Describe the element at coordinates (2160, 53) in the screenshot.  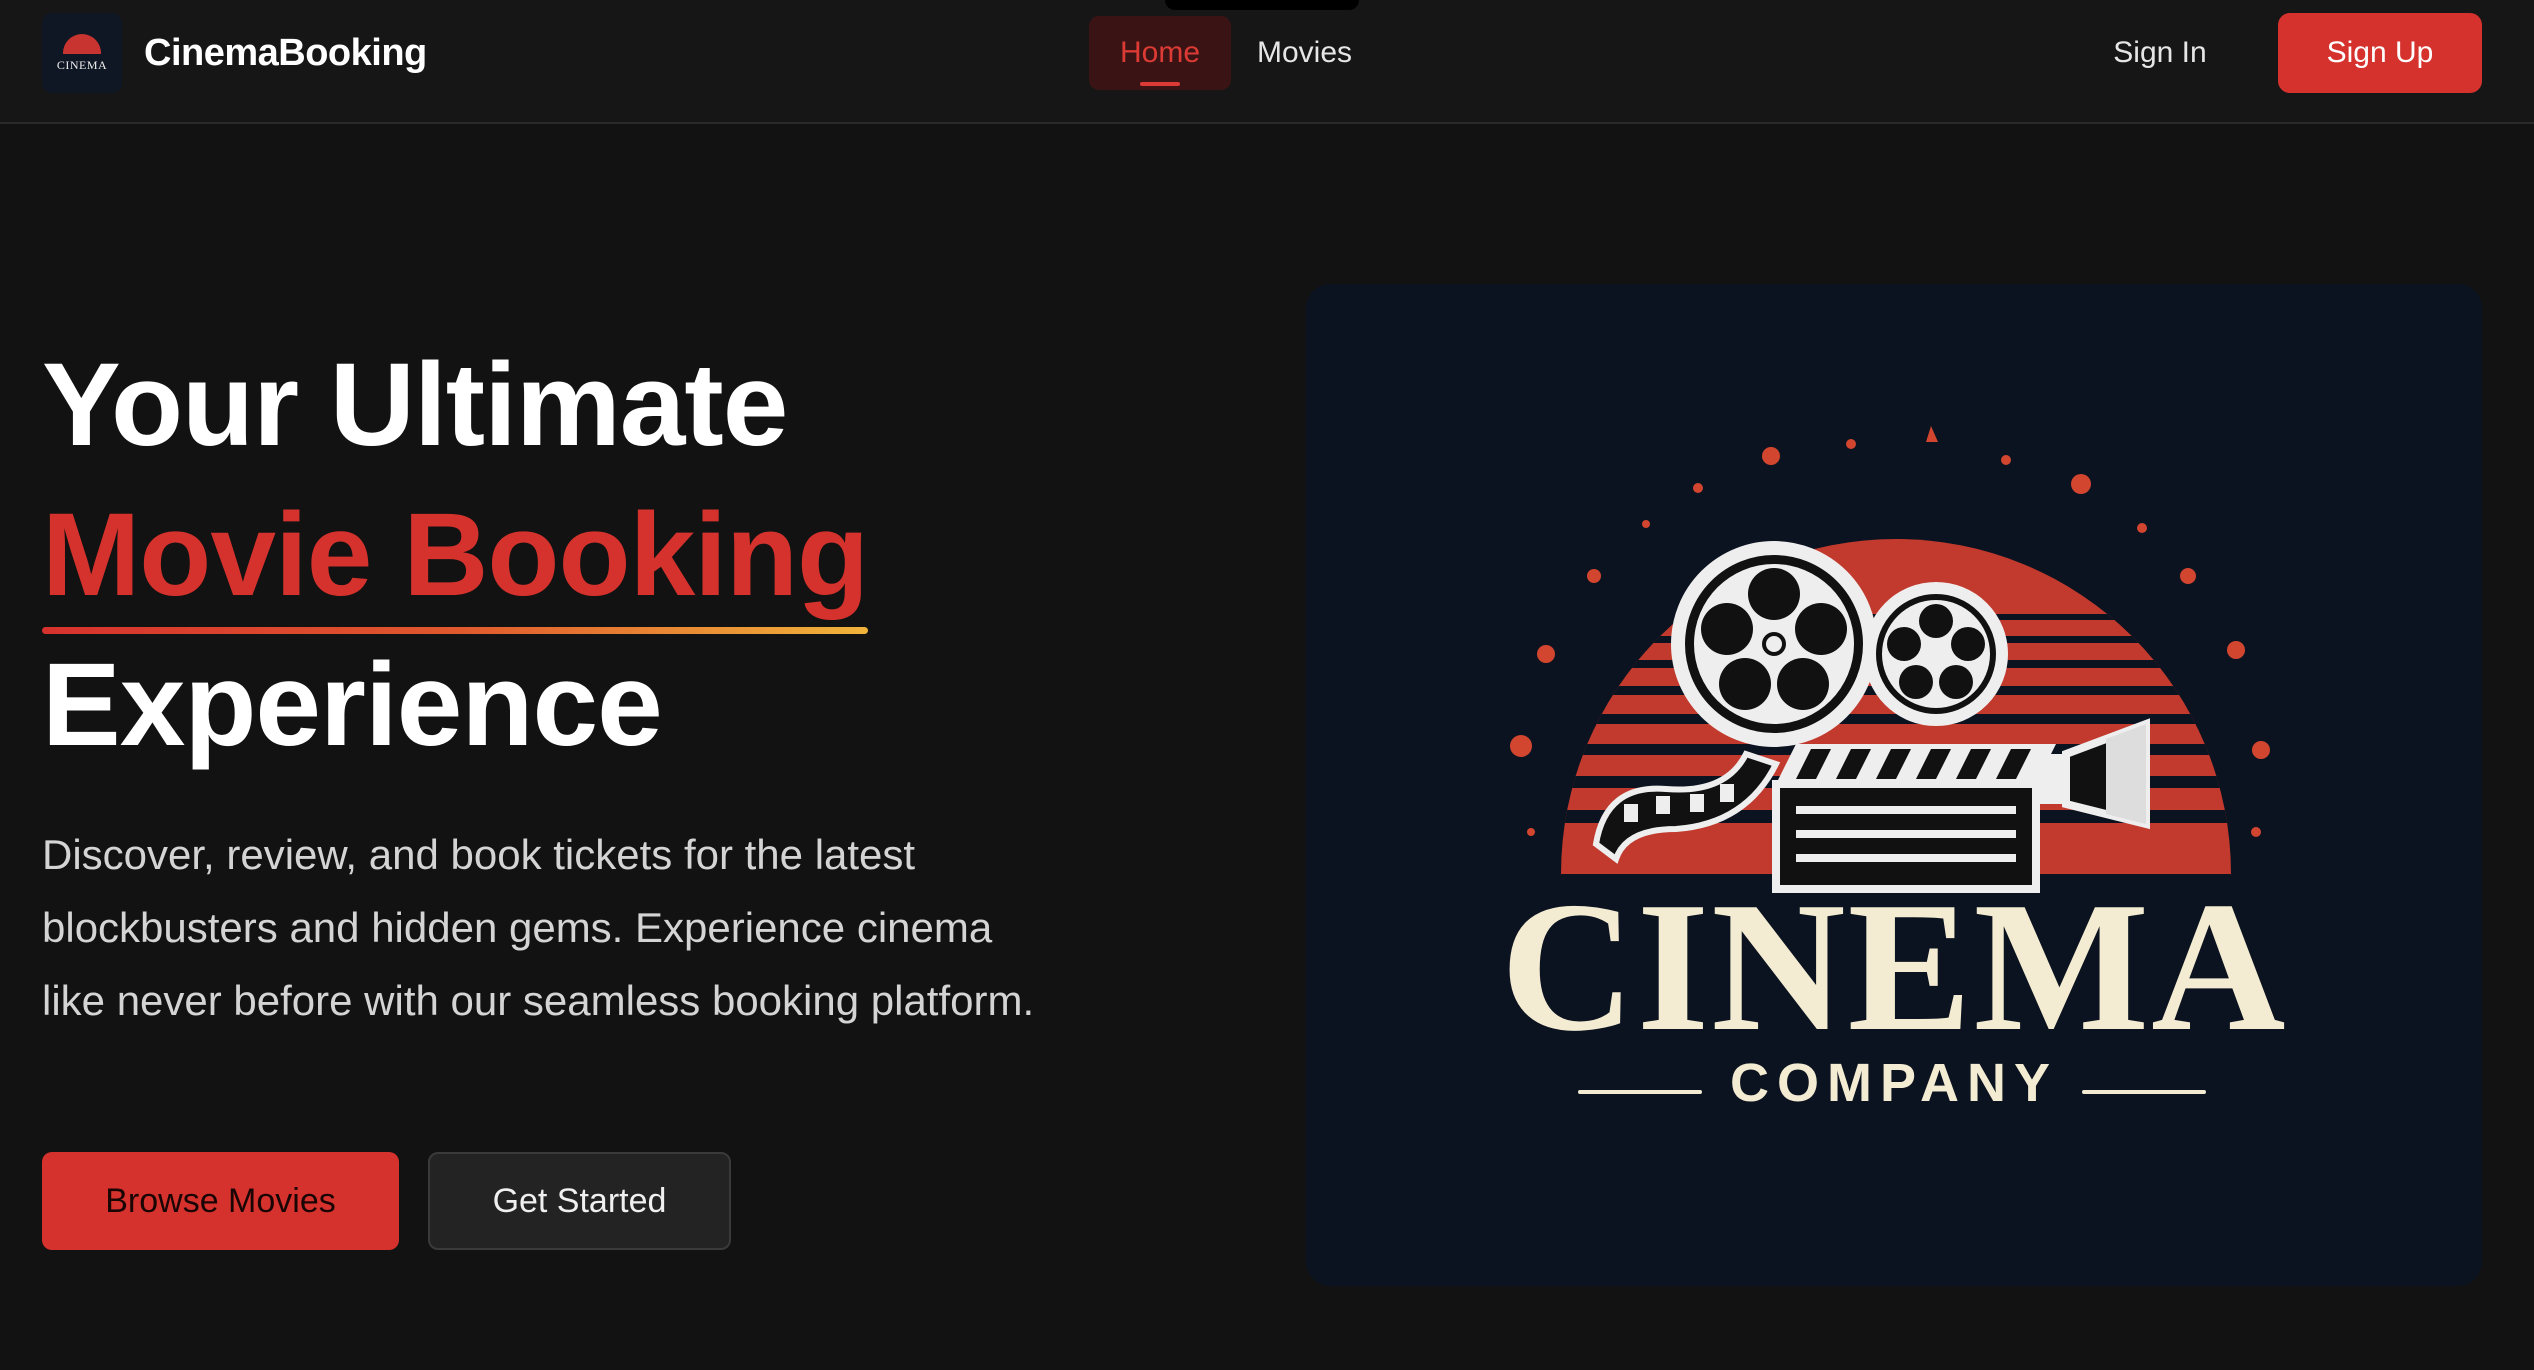
I see `sign-in-button: Sign In` at that location.